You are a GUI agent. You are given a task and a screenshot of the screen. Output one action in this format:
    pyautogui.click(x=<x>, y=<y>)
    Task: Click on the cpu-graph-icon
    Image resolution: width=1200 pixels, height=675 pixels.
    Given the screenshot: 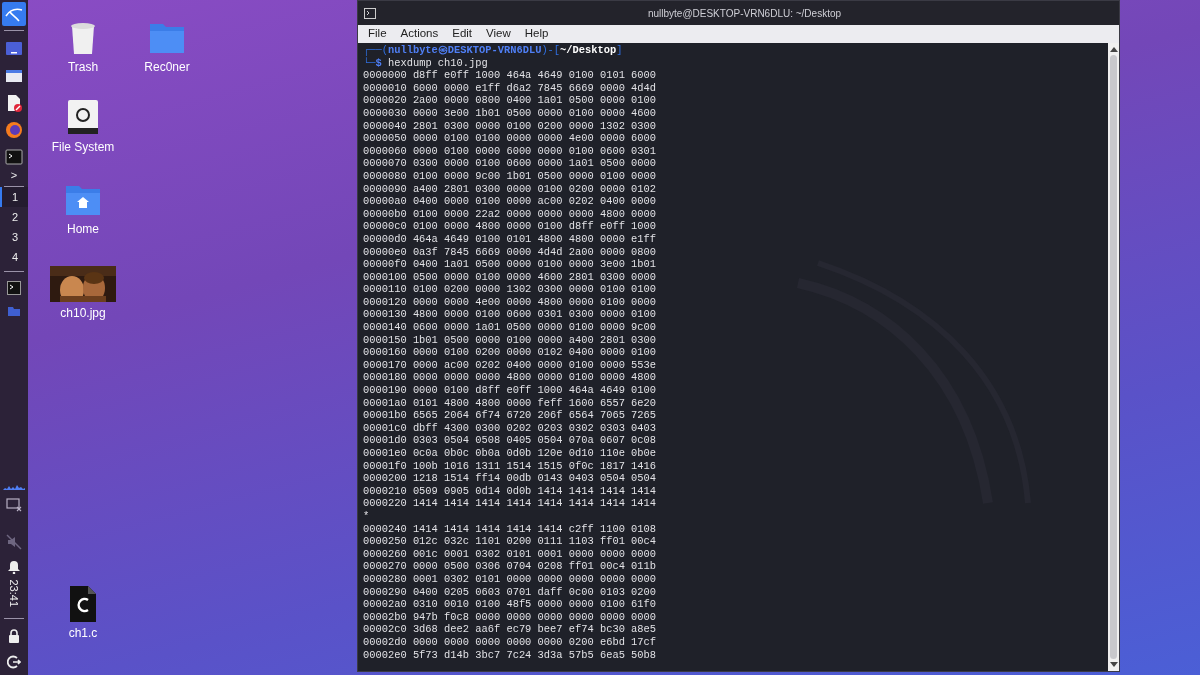 What is the action you would take?
    pyautogui.click(x=14, y=487)
    